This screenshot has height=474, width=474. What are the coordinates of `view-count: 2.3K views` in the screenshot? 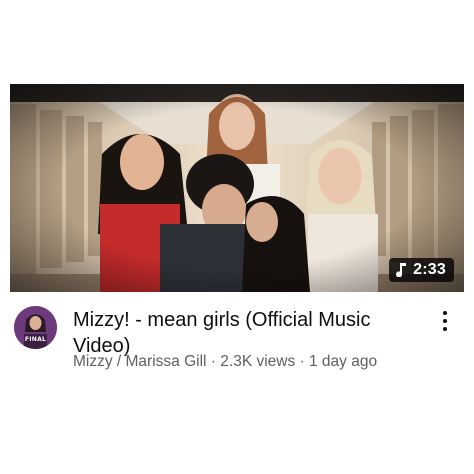 It's located at (258, 361).